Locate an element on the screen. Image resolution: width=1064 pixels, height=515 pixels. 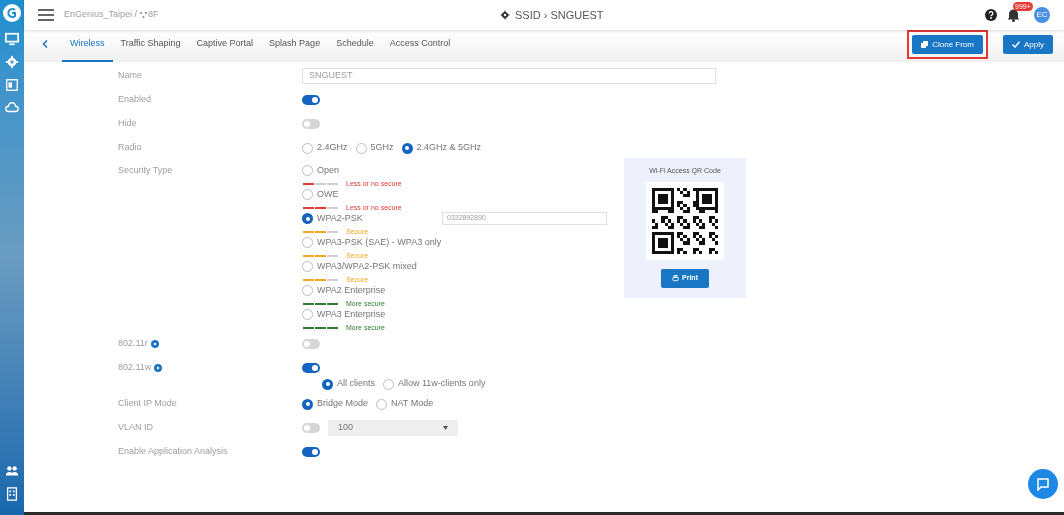
floor-icon is located at coordinates (144, 15).